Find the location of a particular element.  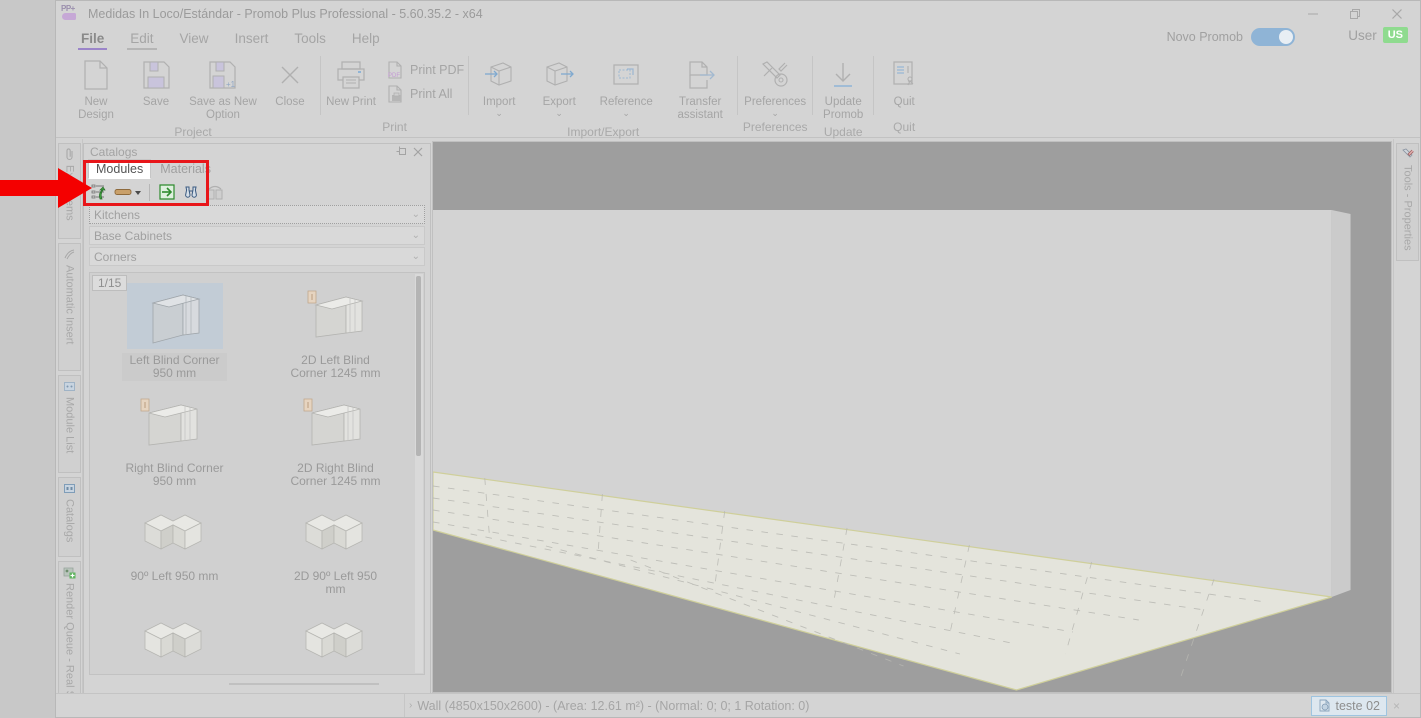

auto-insert-icon is located at coordinates (69, 254).